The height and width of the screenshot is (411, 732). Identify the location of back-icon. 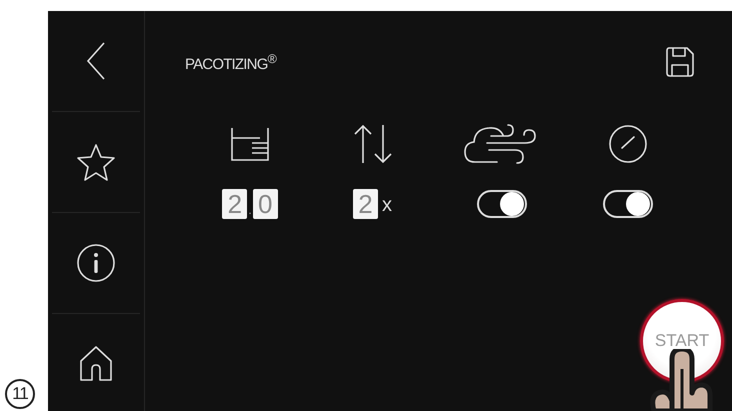
(96, 61).